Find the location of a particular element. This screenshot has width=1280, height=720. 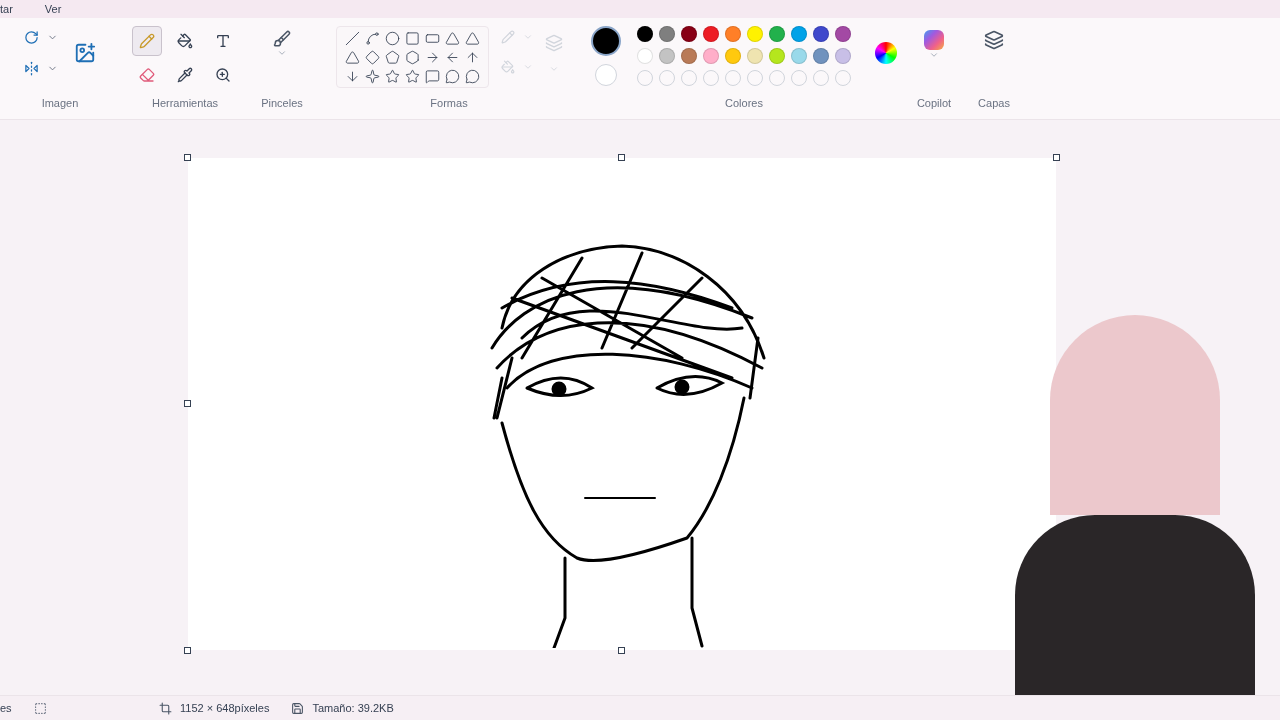

pencil-tool is located at coordinates (147, 41).